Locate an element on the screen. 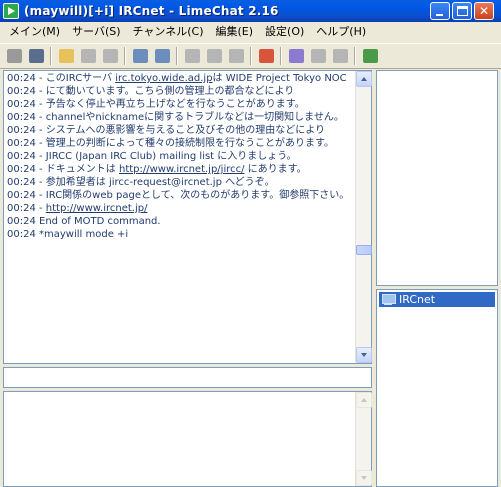 This screenshot has height=487, width=501. exit-button is located at coordinates (370, 56).